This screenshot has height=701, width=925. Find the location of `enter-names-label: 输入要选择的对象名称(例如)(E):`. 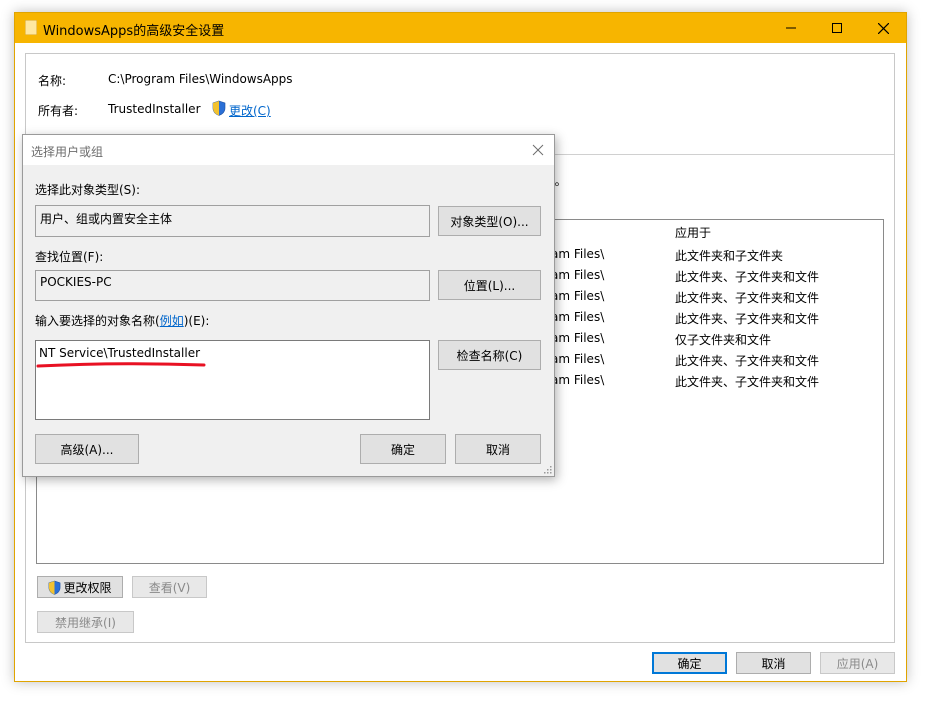

enter-names-label: 输入要选择的对象名称(例如)(E): is located at coordinates (122, 320).